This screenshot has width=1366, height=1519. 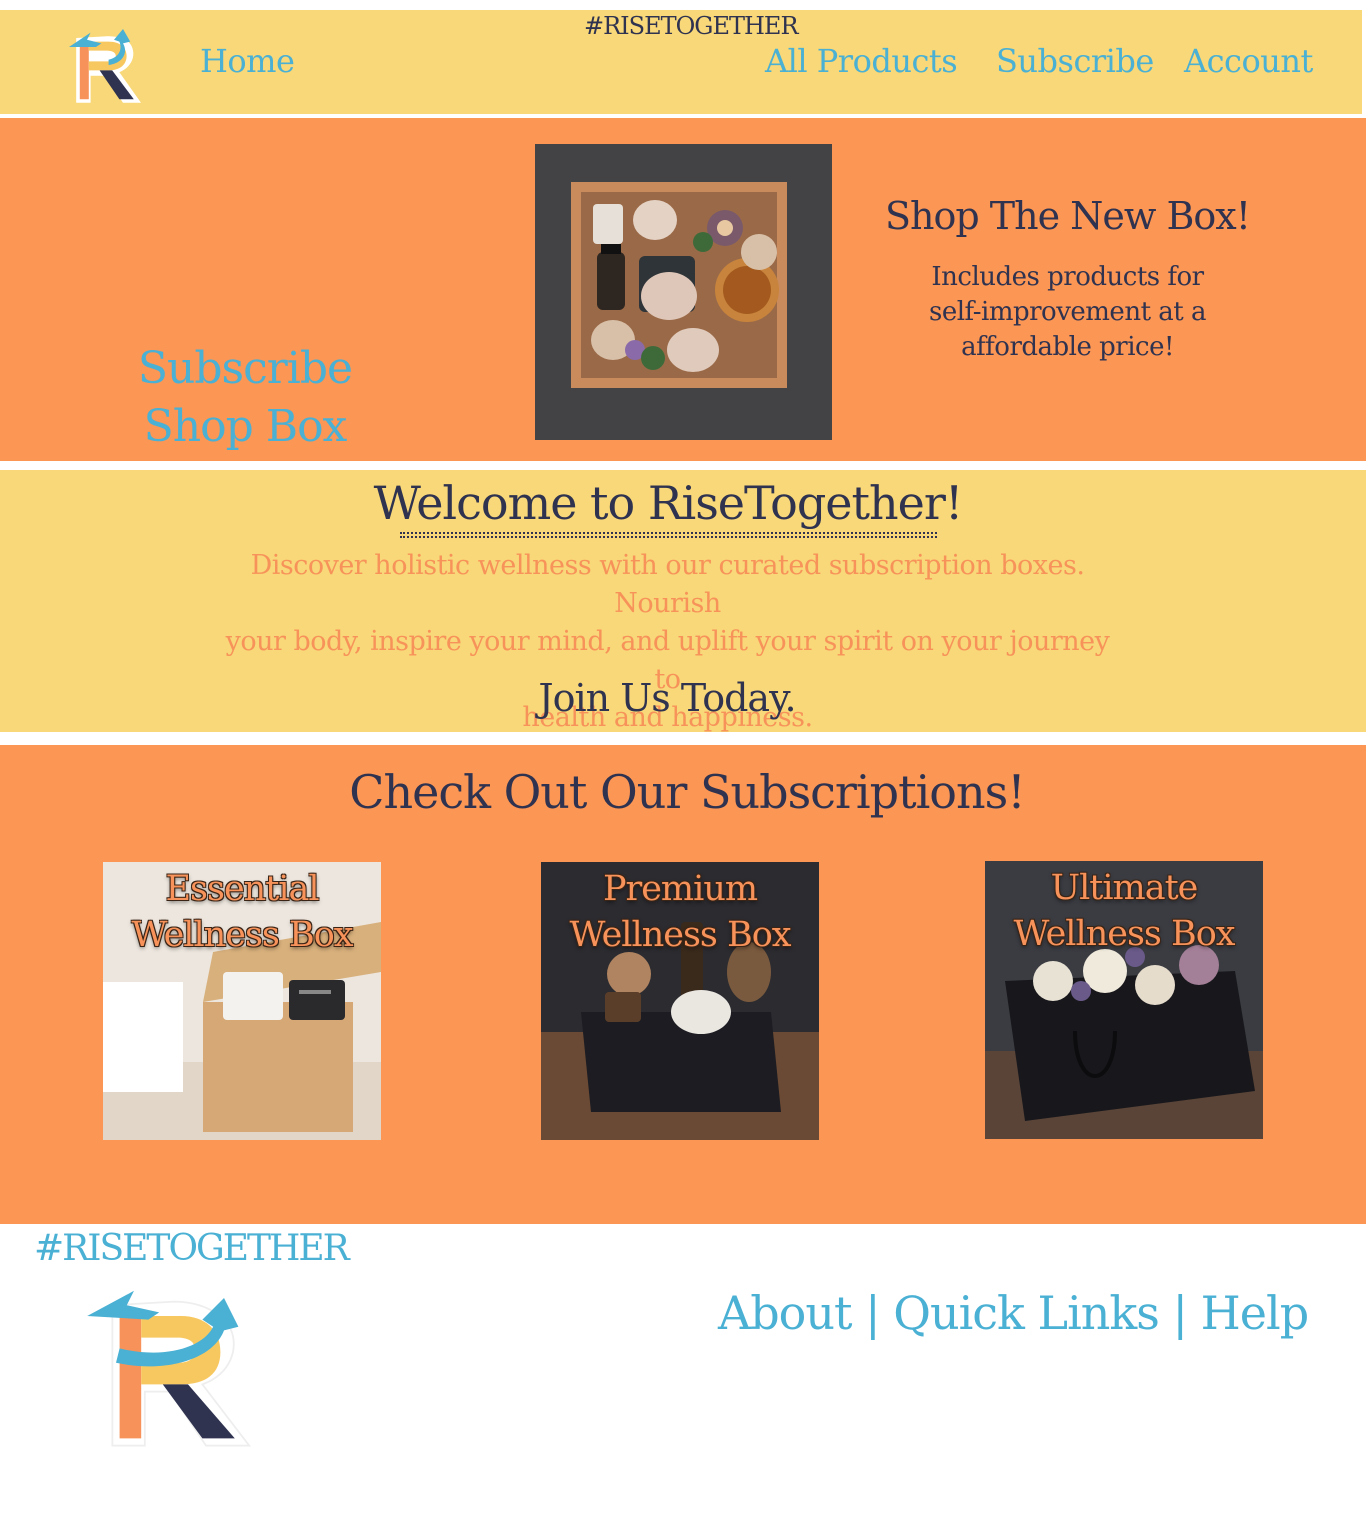 I want to click on ultimate-box-label-line-2: Wellness Box, so click(x=1124, y=934).